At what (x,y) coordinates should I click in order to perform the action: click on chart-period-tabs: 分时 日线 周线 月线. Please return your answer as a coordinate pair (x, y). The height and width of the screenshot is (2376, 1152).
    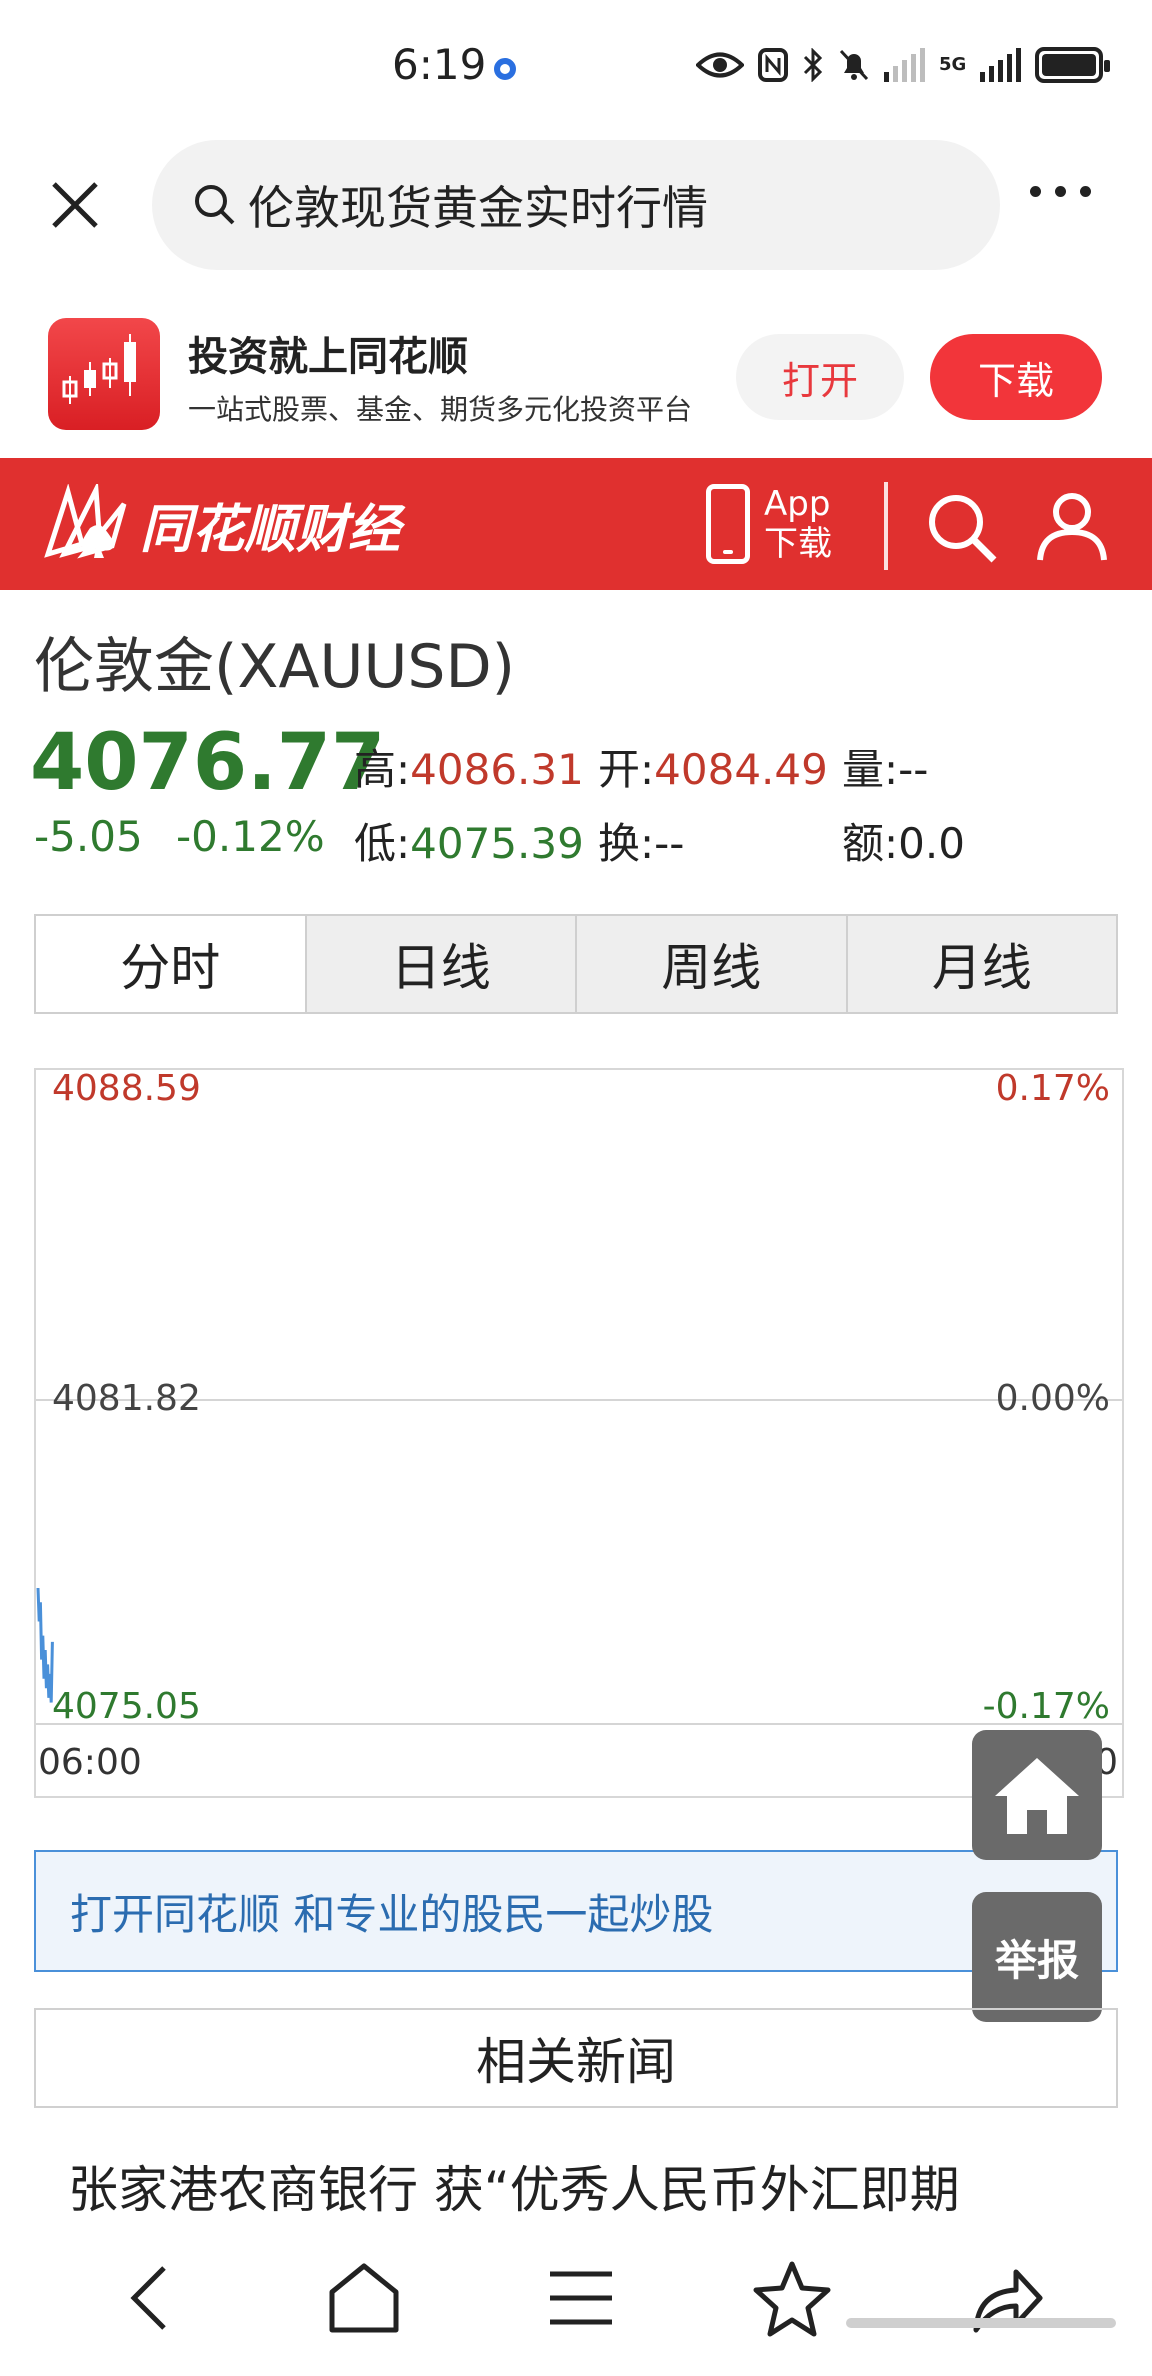
    Looking at the image, I should click on (576, 964).